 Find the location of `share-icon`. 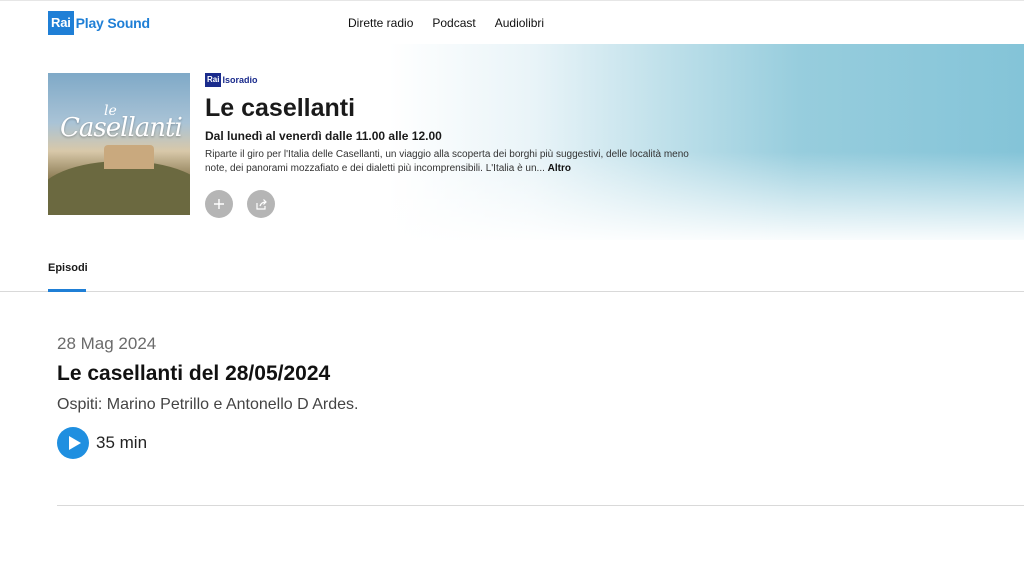

share-icon is located at coordinates (261, 204).